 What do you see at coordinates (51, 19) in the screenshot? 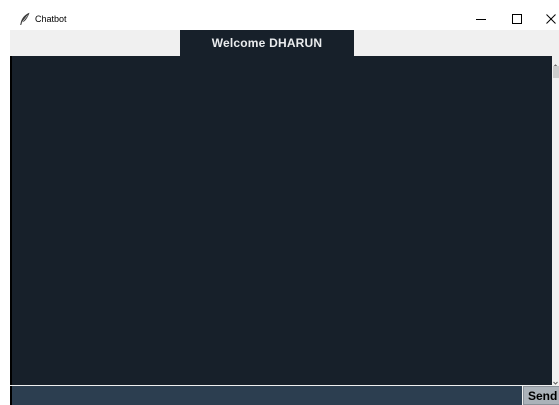
I see `window-title: Chatbot` at bounding box center [51, 19].